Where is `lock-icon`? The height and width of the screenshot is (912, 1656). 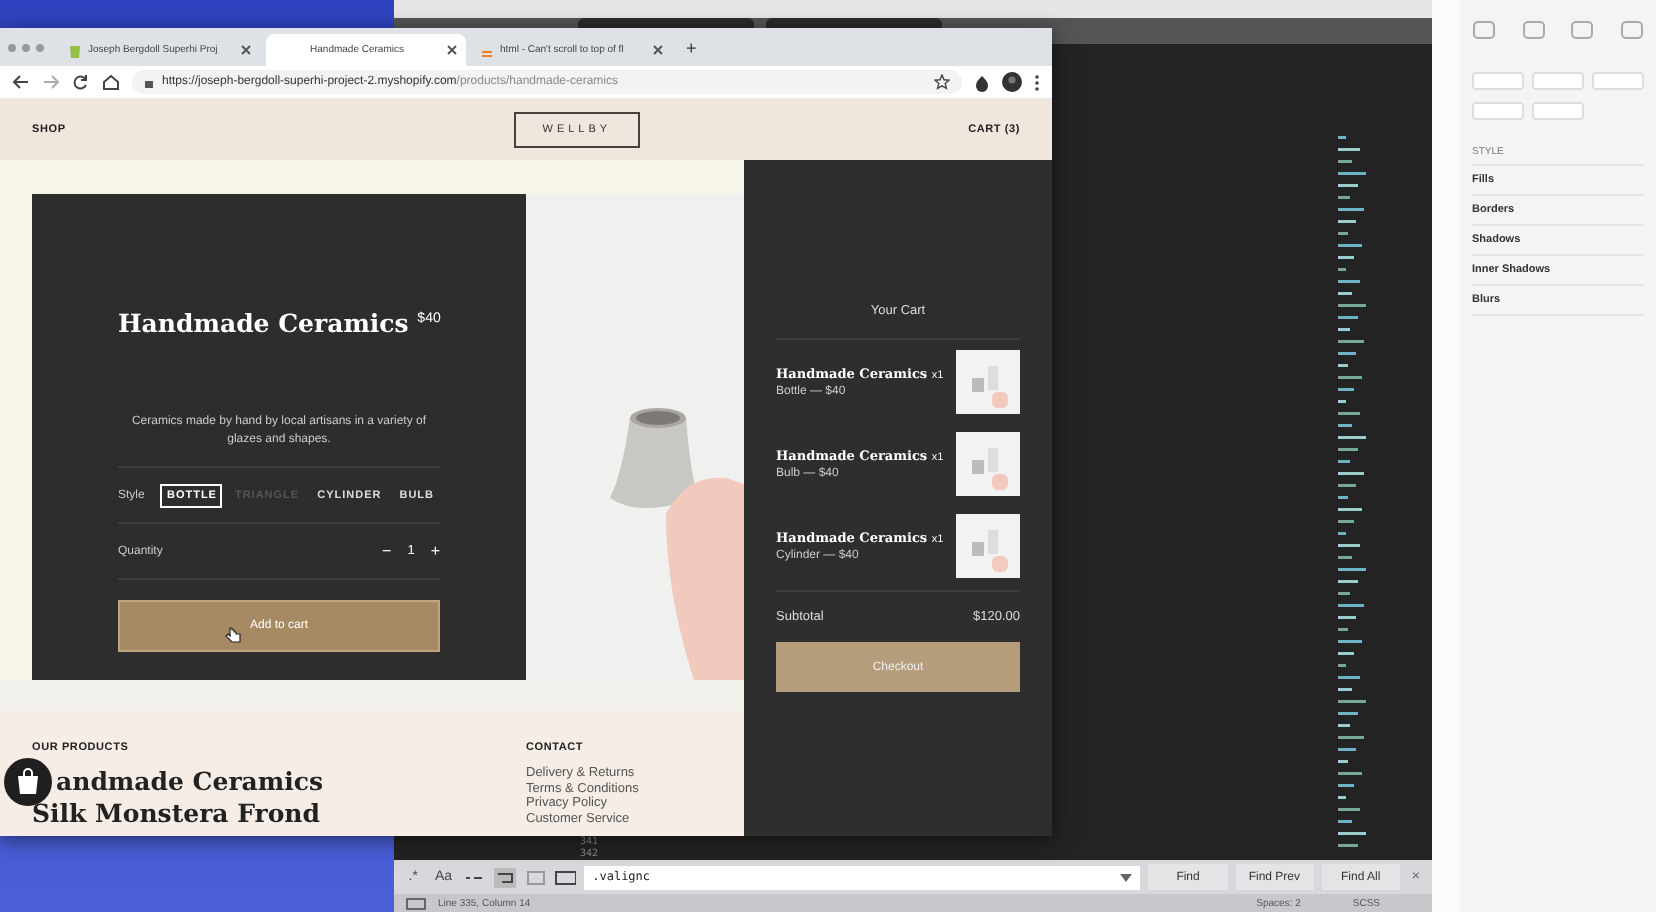 lock-icon is located at coordinates (149, 82).